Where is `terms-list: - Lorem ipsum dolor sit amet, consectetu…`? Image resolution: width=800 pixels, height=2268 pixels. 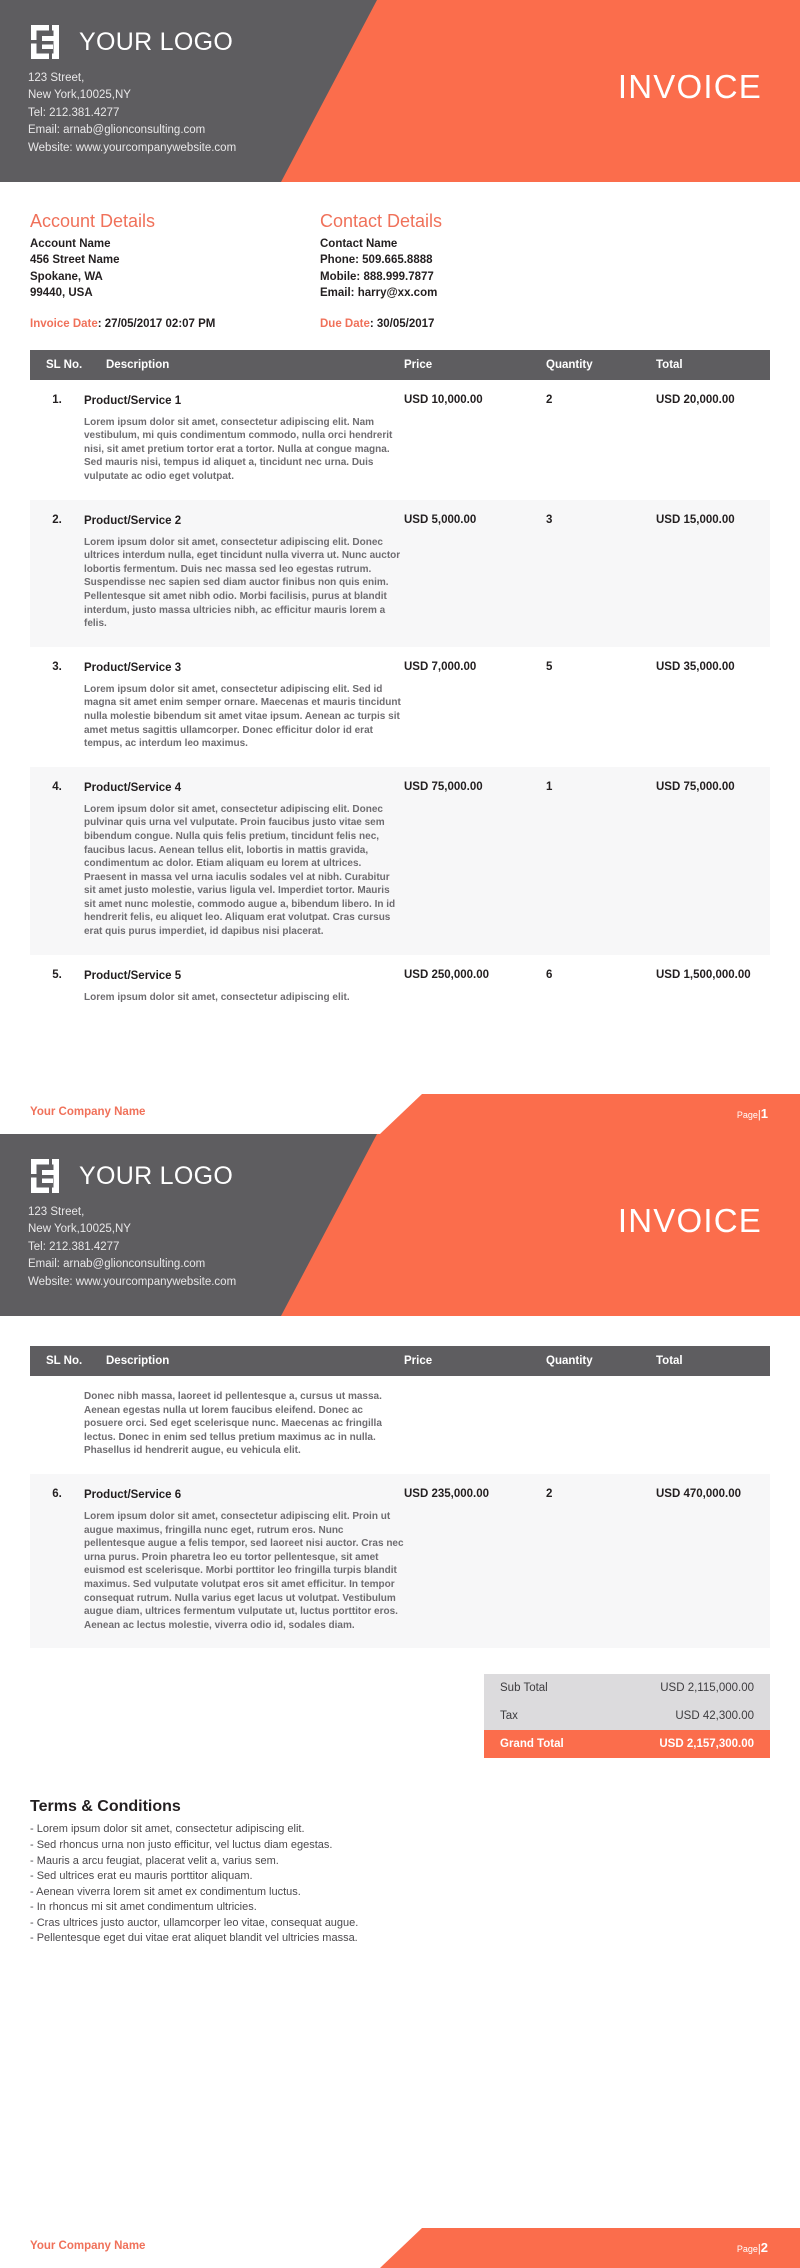
terms-list: - Lorem ipsum dolor sit amet, consectetu… is located at coordinates (400, 1884).